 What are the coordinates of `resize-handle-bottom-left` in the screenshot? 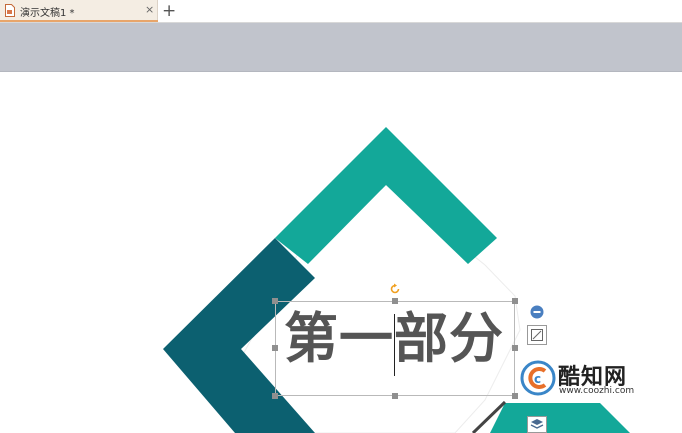 It's located at (275, 396).